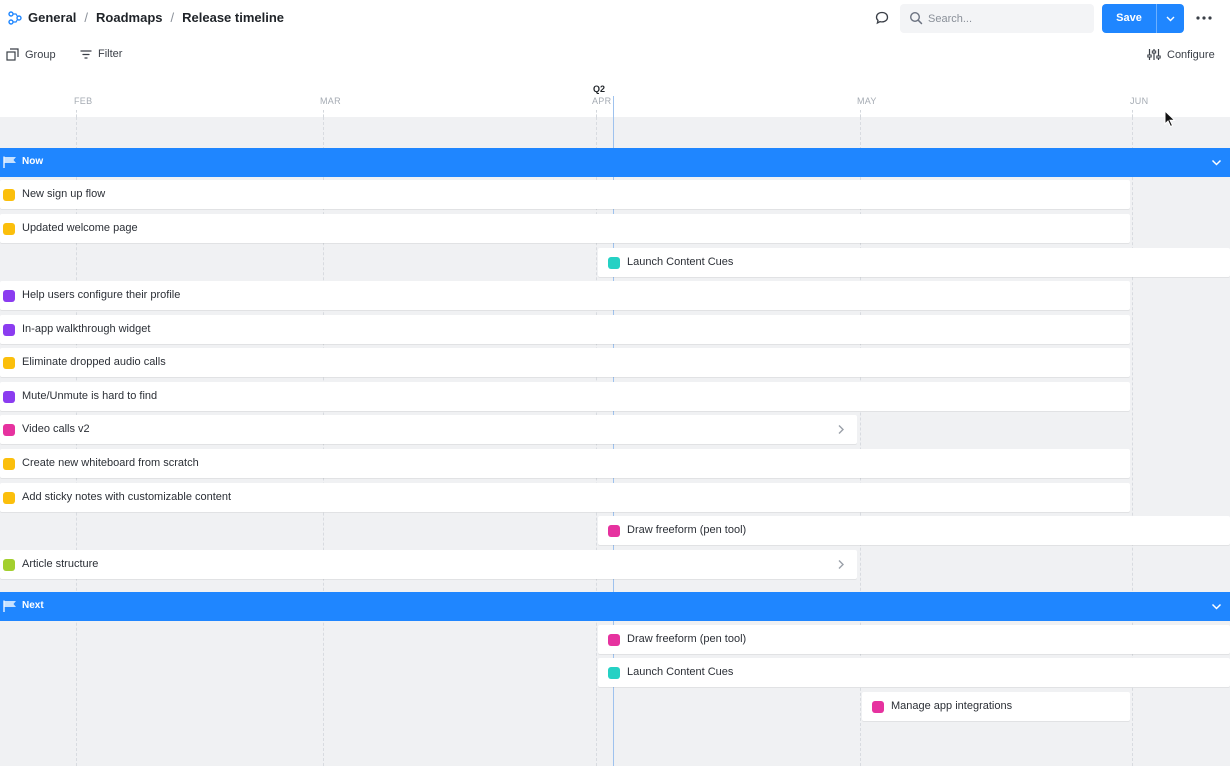 This screenshot has height=766, width=1230. What do you see at coordinates (1170, 119) in the screenshot?
I see `mouse-cursor-icon` at bounding box center [1170, 119].